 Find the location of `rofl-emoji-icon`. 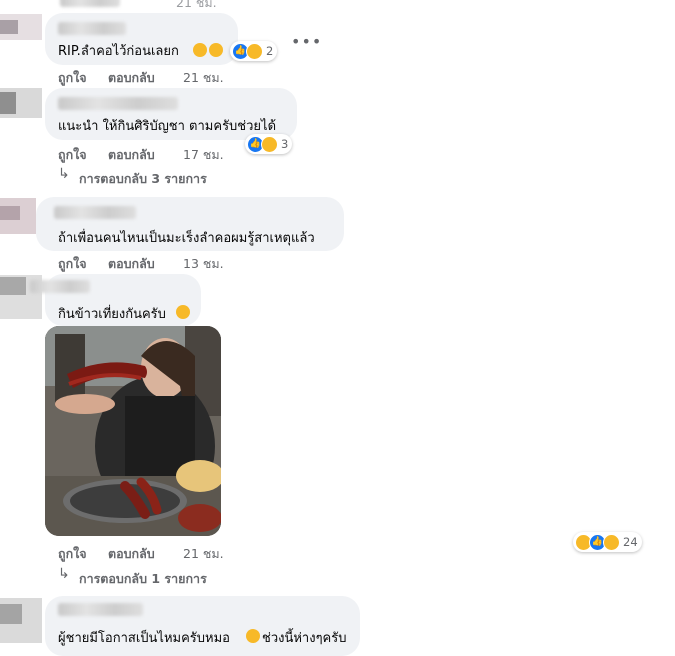

rofl-emoji-icon is located at coordinates (183, 312).